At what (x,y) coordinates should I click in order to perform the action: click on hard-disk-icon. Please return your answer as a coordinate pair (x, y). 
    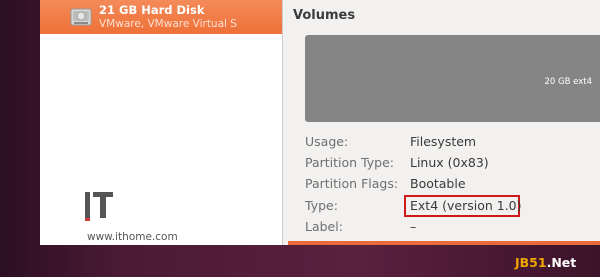
    Looking at the image, I should click on (81, 17).